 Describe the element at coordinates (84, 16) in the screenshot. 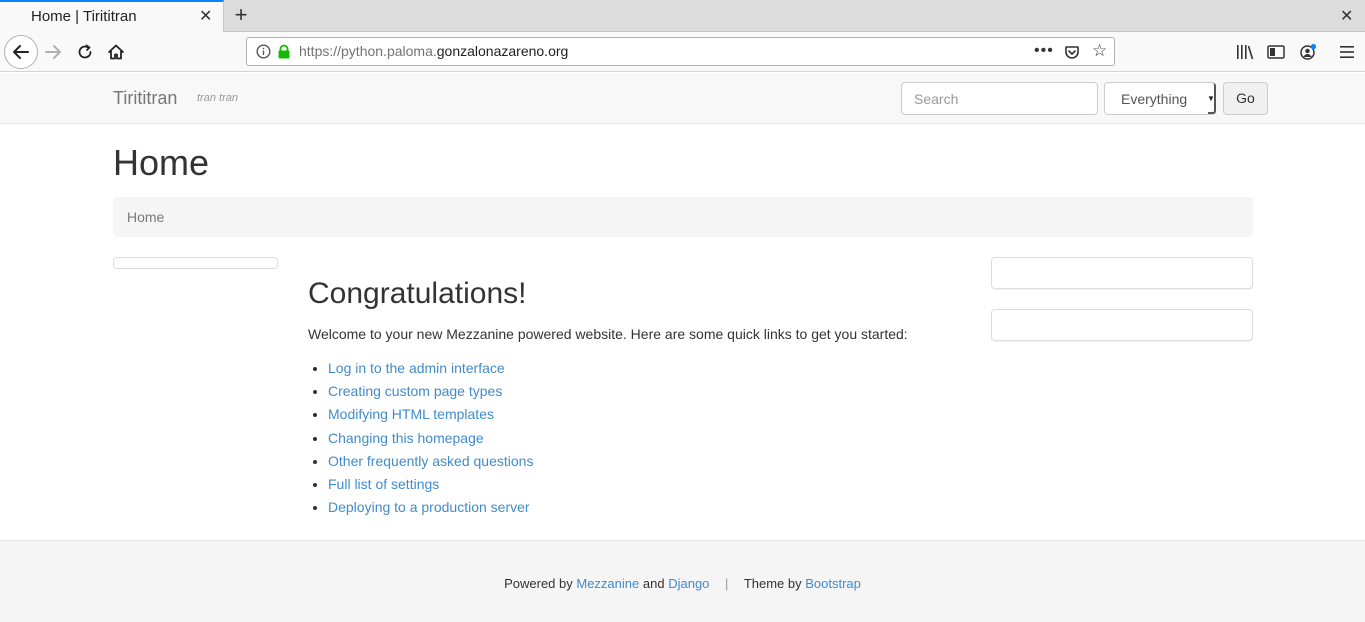

I see `tab-title: Home | Tirititran` at that location.